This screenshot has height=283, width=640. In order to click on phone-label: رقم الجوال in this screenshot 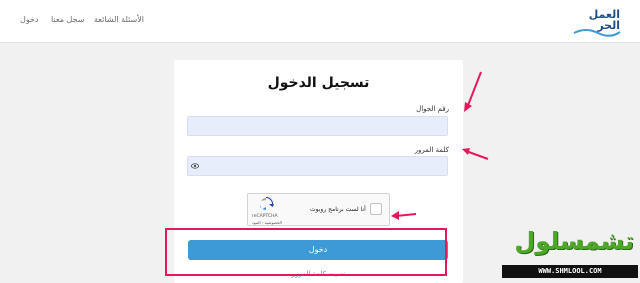, I will do `click(432, 109)`.